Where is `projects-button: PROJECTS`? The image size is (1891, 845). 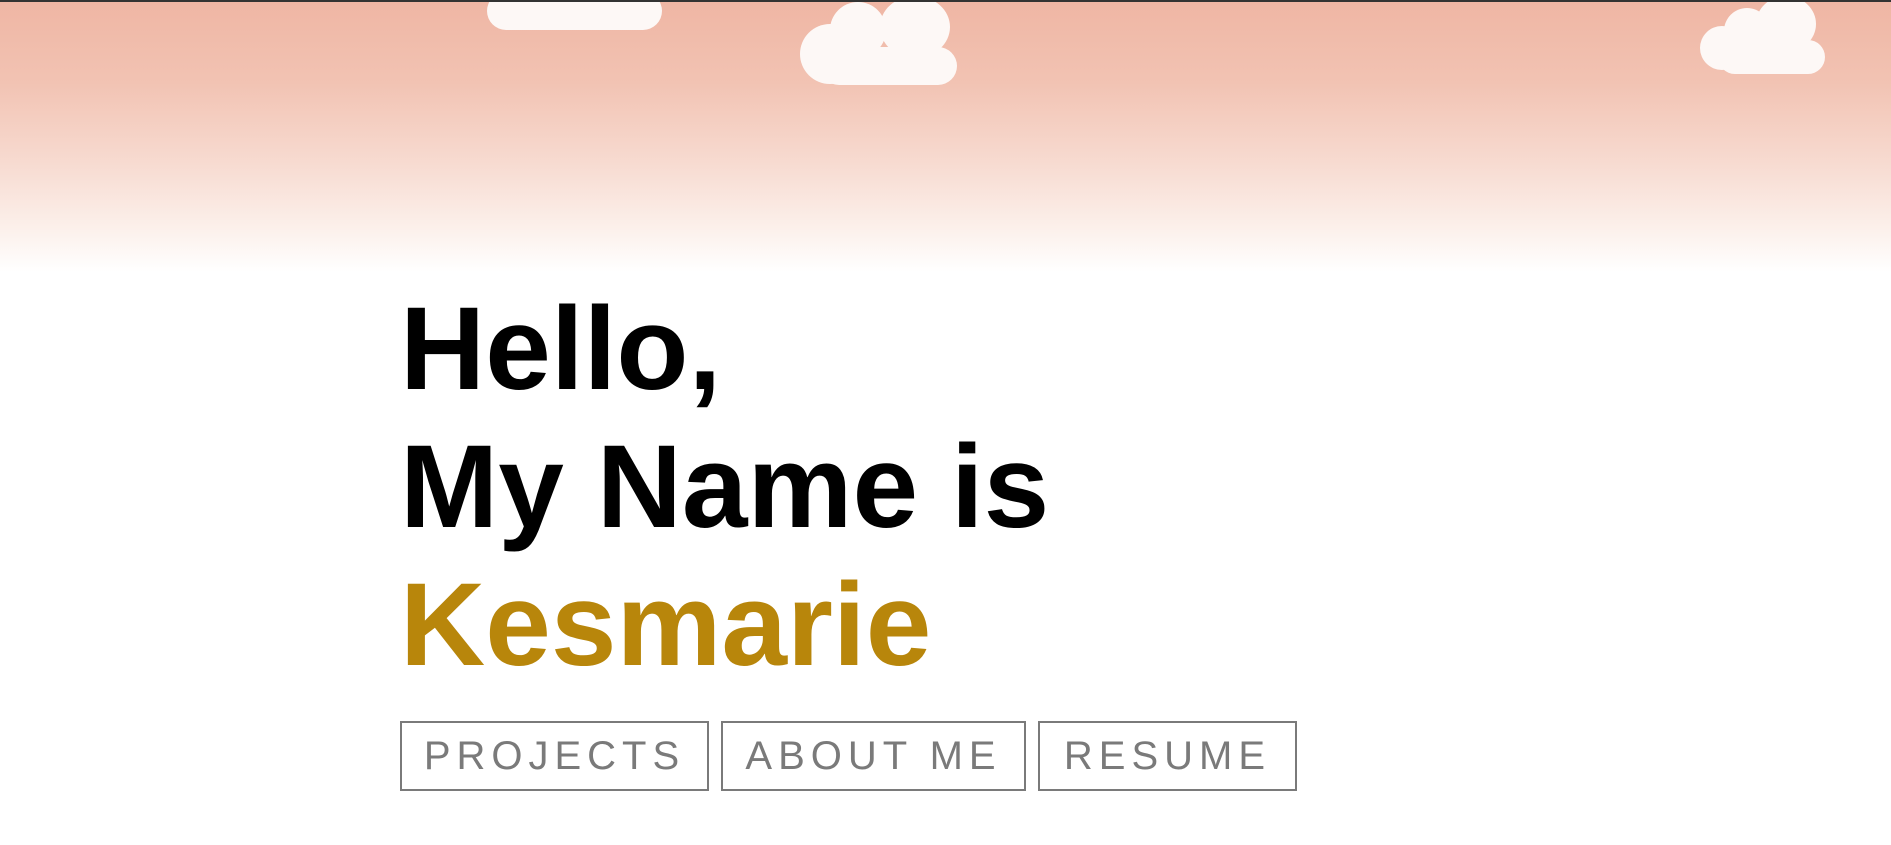 projects-button: PROJECTS is located at coordinates (554, 756).